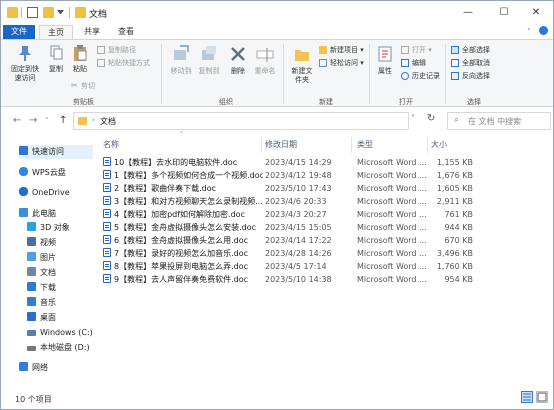  Describe the element at coordinates (550, 260) in the screenshot. I see `vertical-scrollbar` at that location.